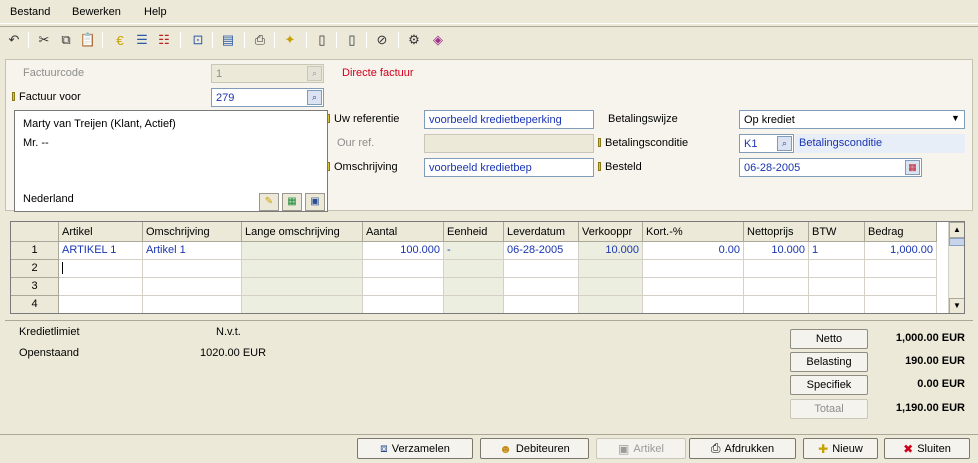 The image size is (978, 463). I want to click on row-number: 3, so click(35, 287).